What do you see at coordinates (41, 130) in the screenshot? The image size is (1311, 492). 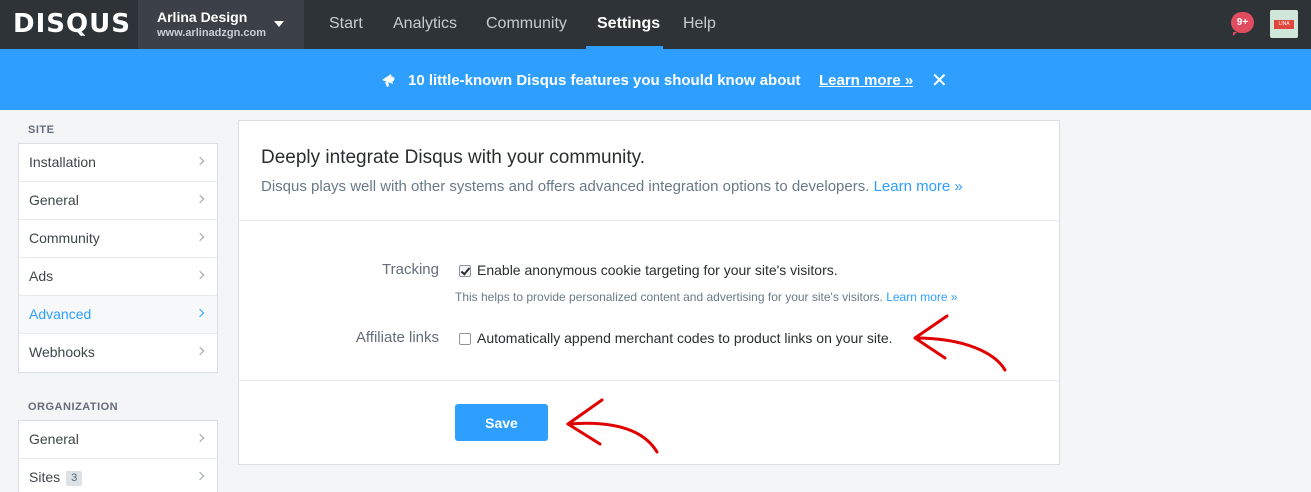 I see `sidebar-heading-site: SITE` at bounding box center [41, 130].